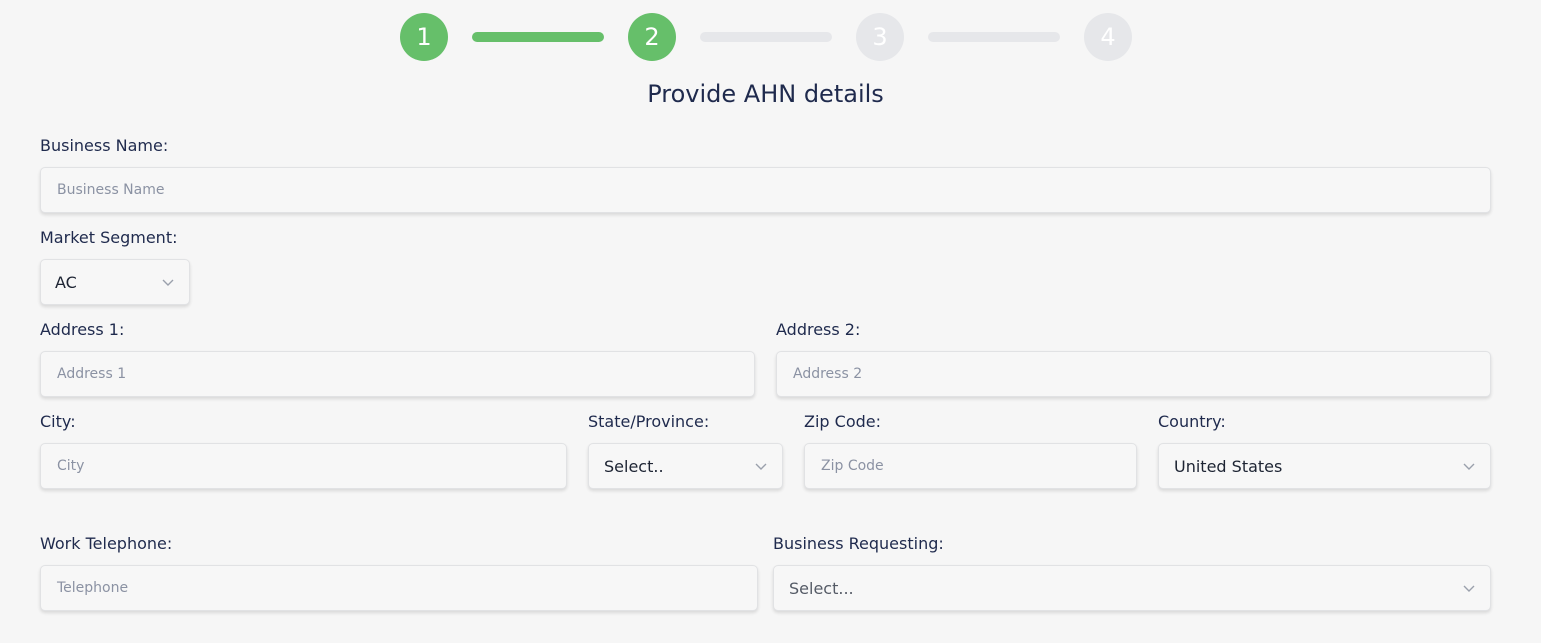  Describe the element at coordinates (1228, 466) in the screenshot. I see `country-value: United States` at that location.